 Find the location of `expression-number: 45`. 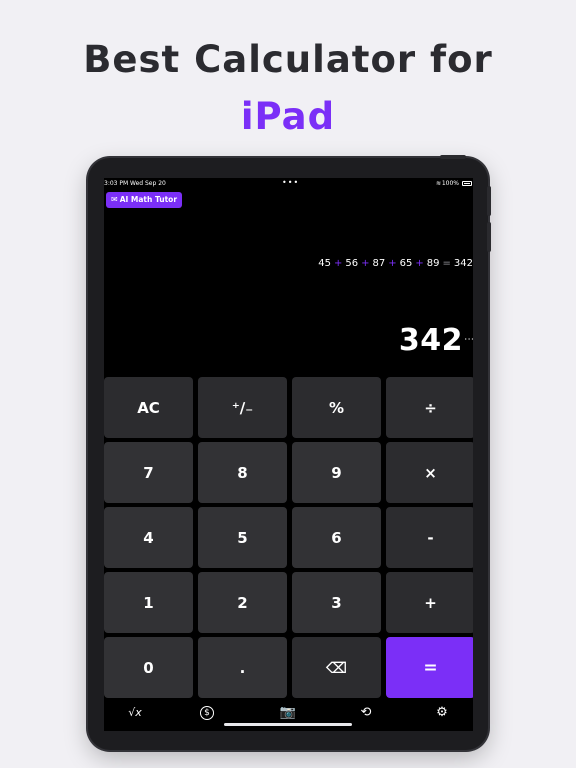

expression-number: 45 is located at coordinates (325, 263).